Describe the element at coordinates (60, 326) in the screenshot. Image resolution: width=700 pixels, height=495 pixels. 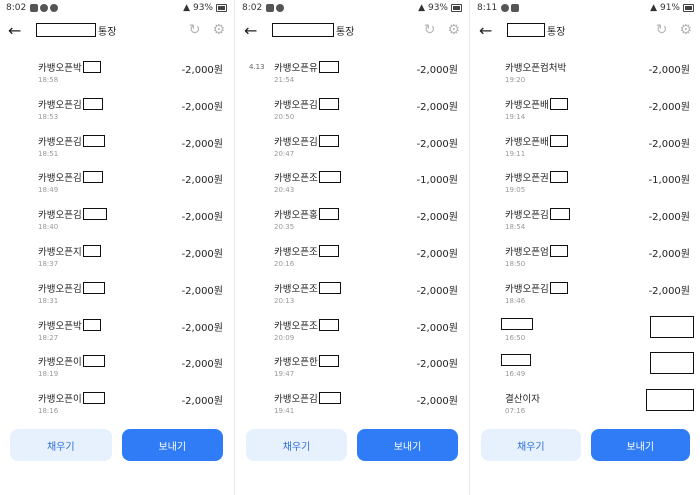
I see `transaction-title-text: 카뱅오픈박` at that location.